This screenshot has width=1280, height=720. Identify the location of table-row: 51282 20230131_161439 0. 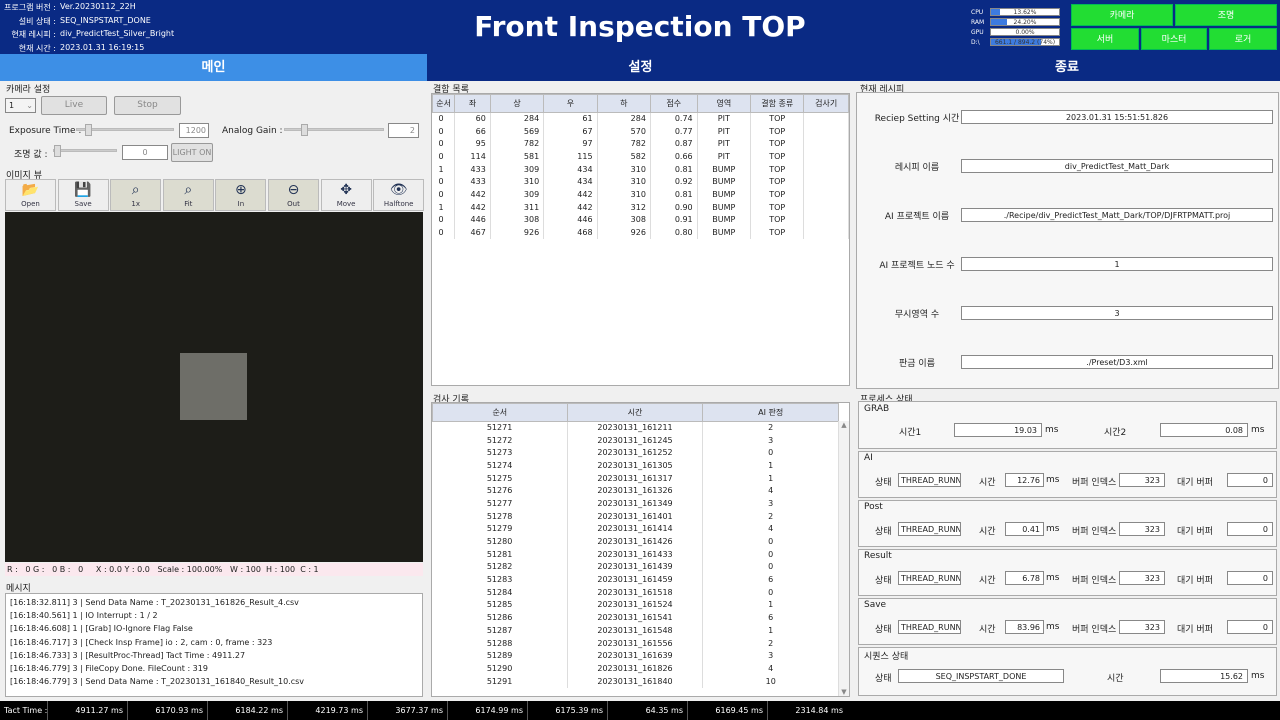
(635, 567).